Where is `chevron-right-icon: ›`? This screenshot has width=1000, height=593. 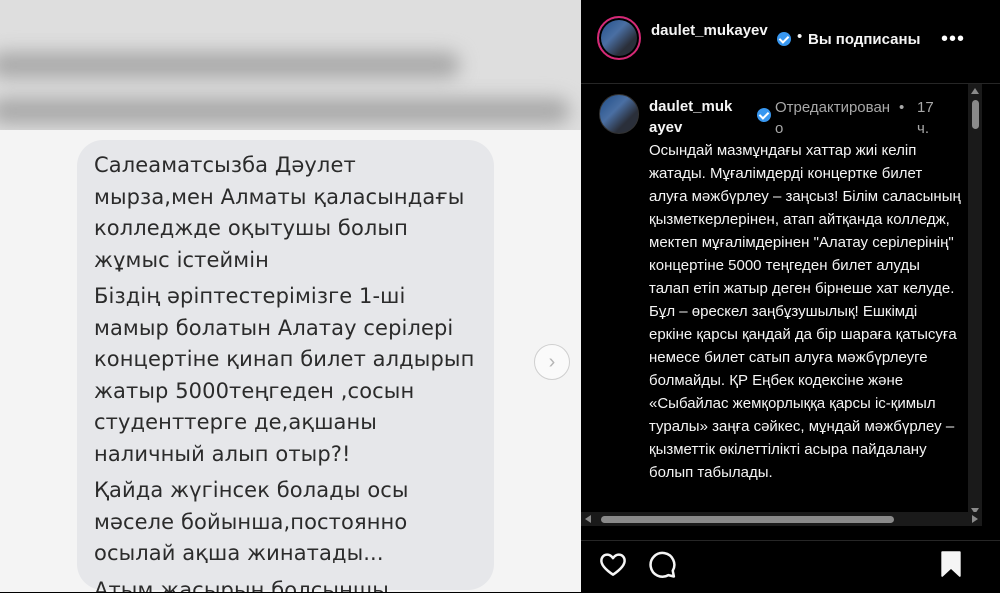 chevron-right-icon: › is located at coordinates (552, 361).